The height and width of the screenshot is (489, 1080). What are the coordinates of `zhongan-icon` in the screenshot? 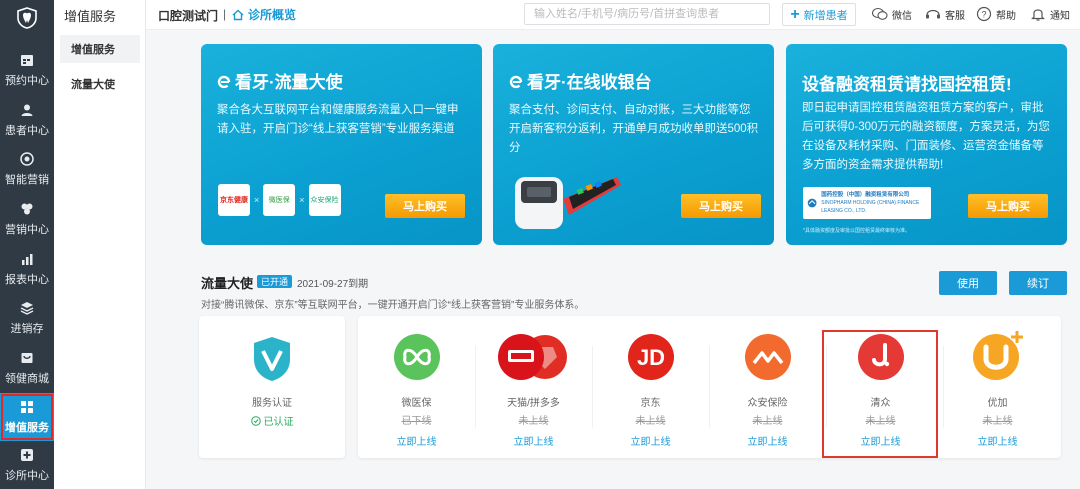 It's located at (767, 357).